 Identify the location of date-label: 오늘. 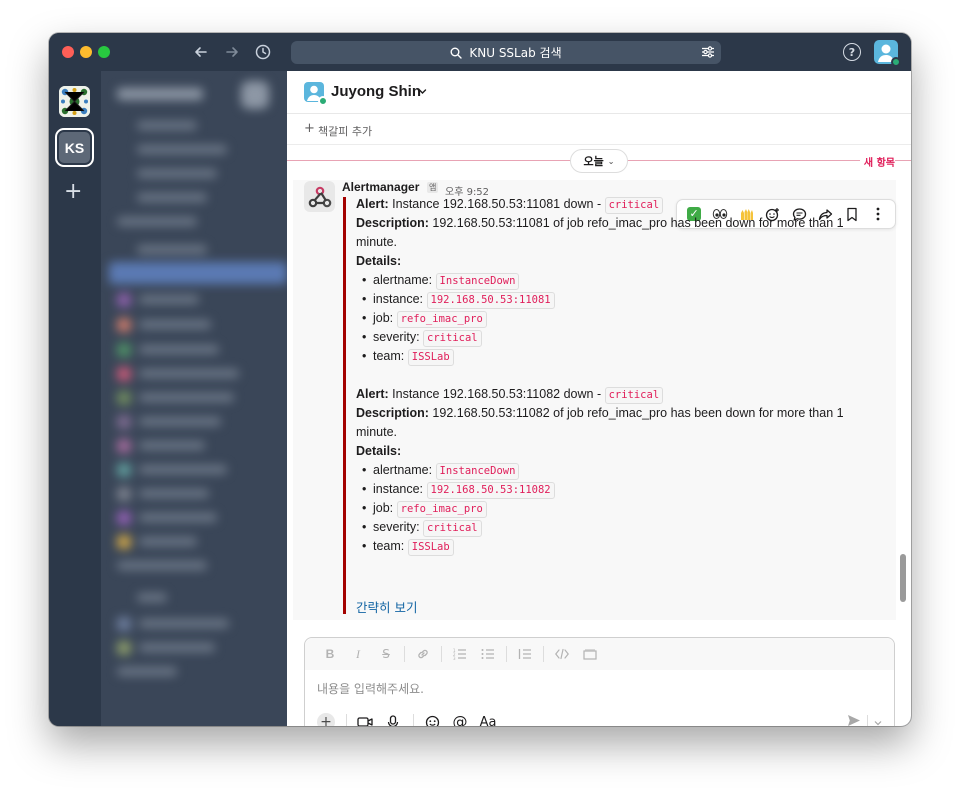
(593, 161).